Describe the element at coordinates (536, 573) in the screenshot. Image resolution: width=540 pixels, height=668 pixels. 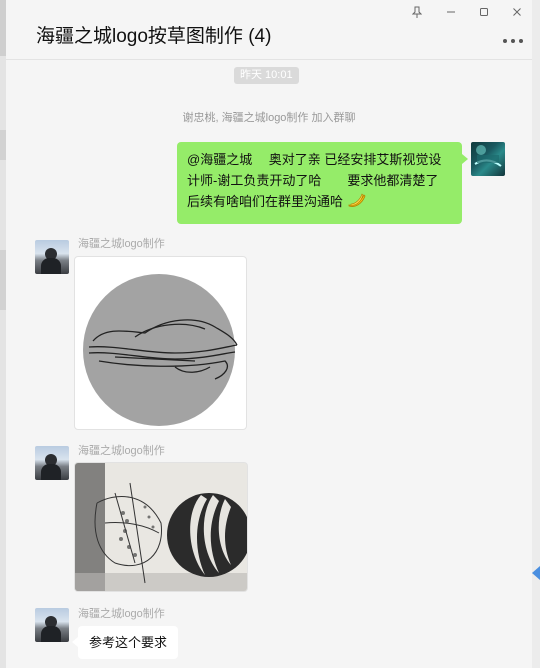
I see `side-tab-indicator` at that location.